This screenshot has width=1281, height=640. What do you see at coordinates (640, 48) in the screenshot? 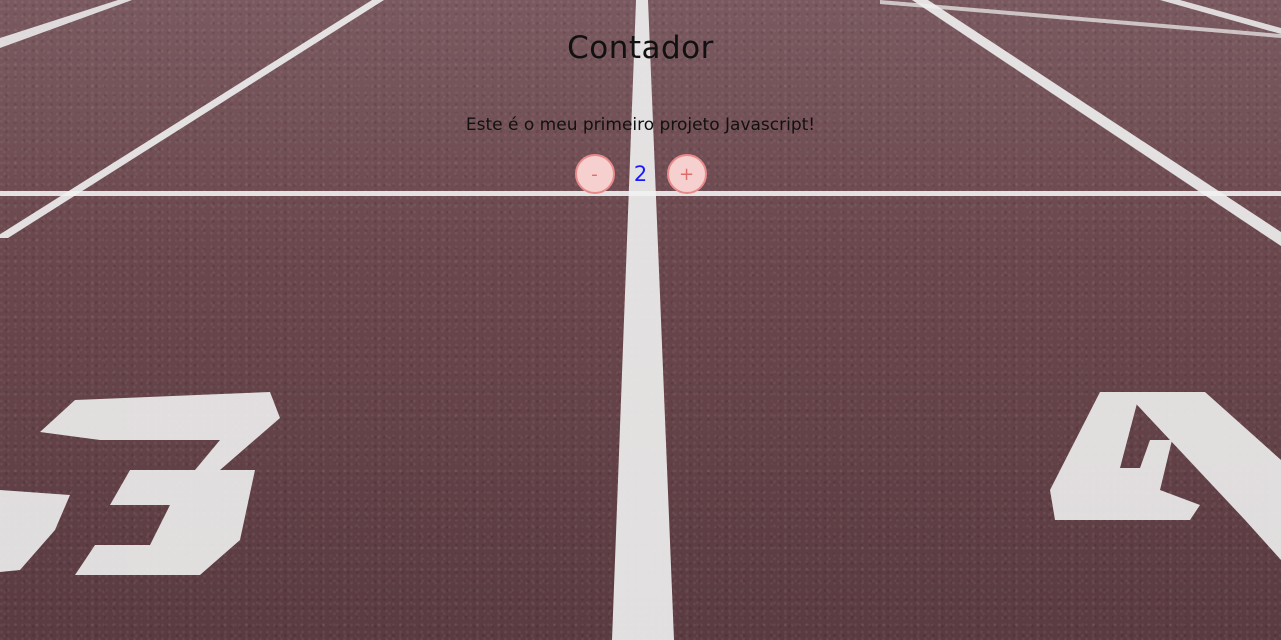
I see `page-title: Contador` at bounding box center [640, 48].